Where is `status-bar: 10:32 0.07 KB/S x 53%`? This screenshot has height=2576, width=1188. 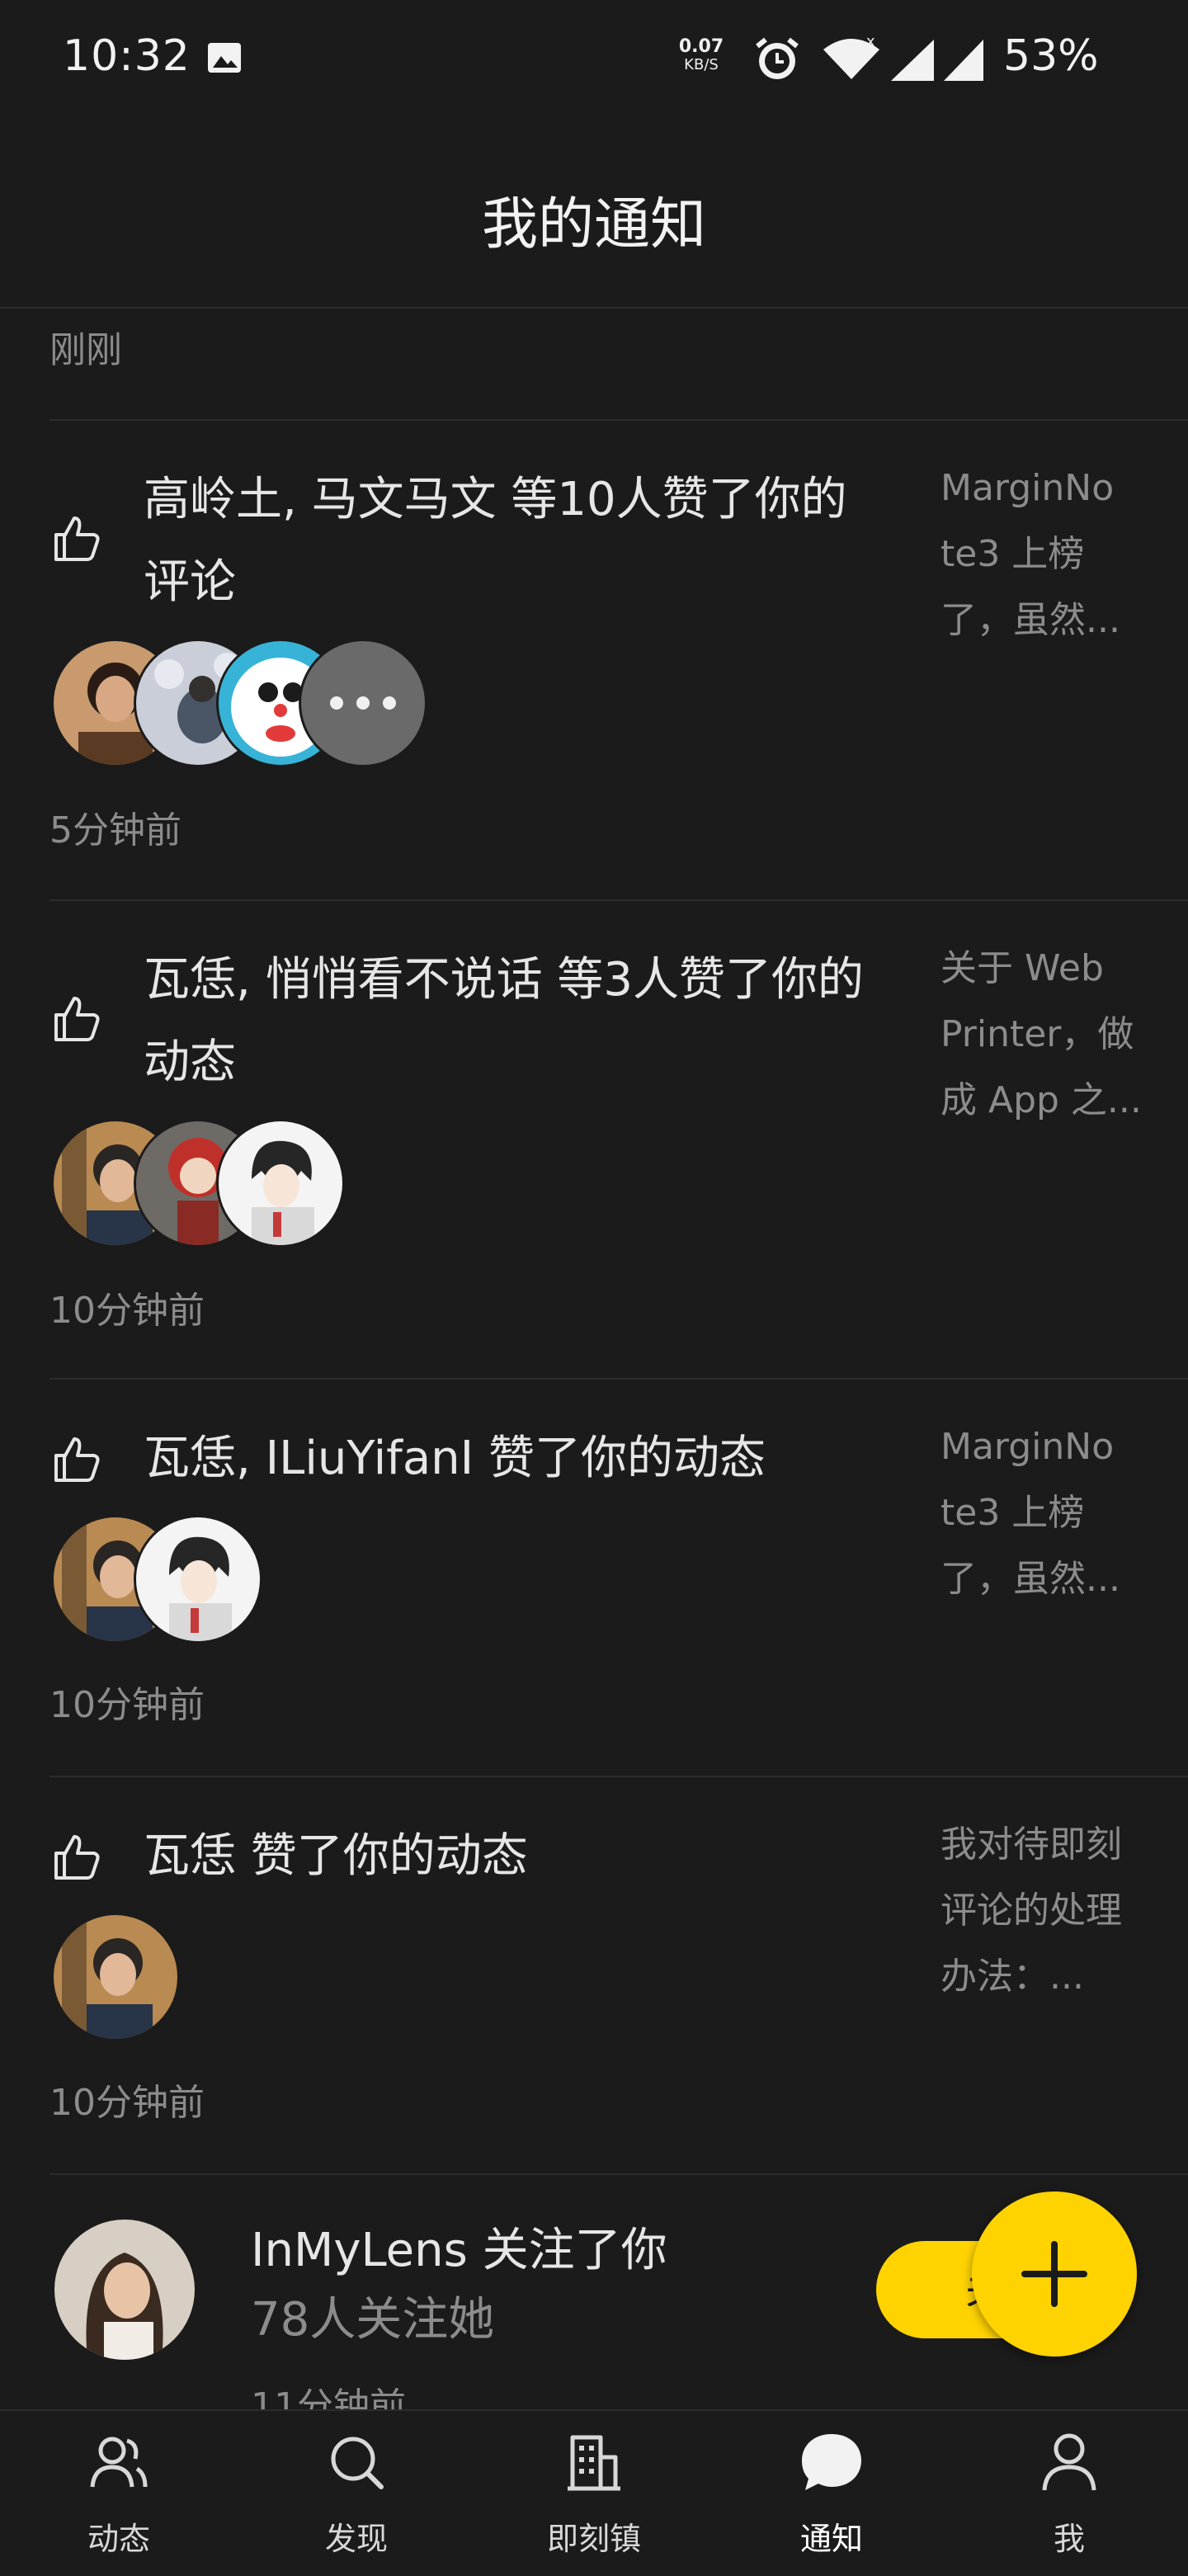 status-bar: 10:32 0.07 KB/S x 53% is located at coordinates (594, 62).